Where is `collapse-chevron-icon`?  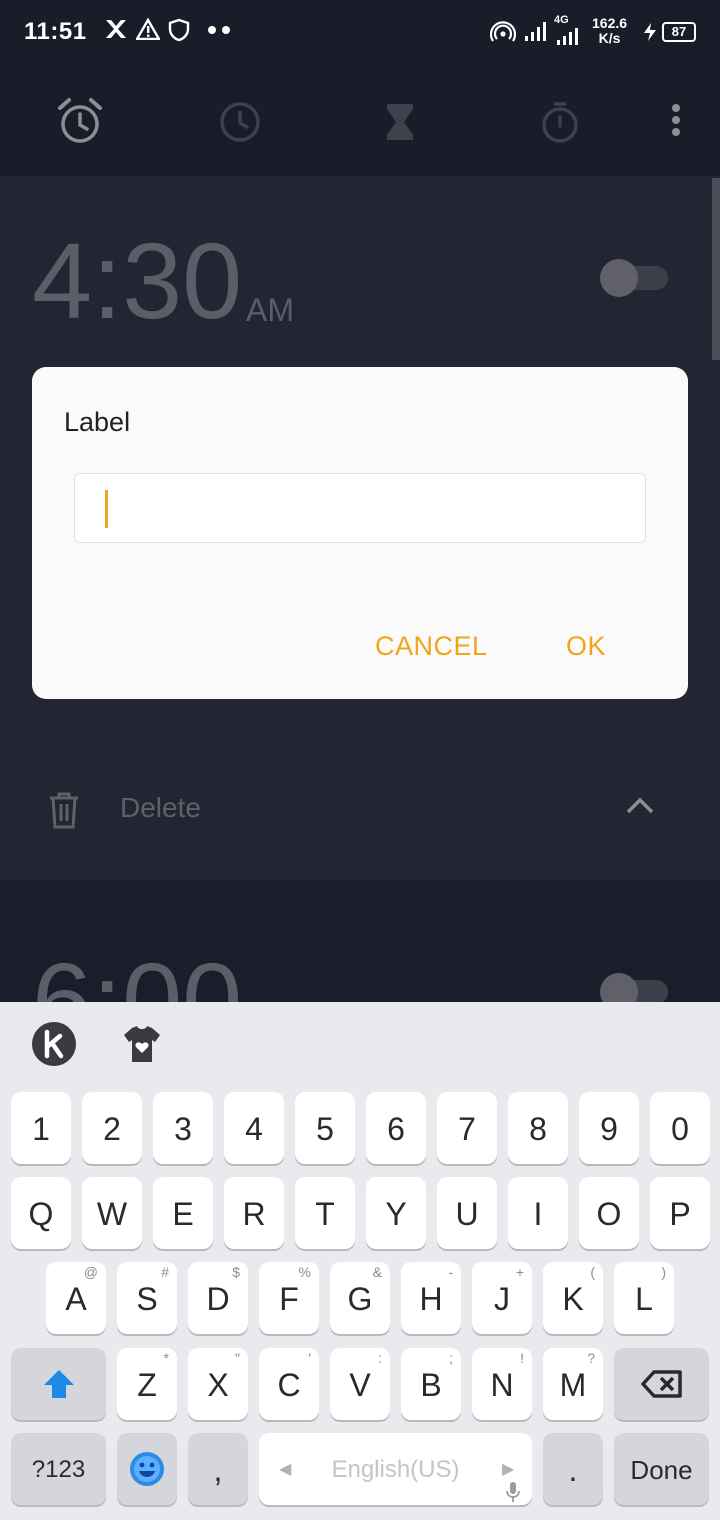
collapse-chevron-icon is located at coordinates (640, 806).